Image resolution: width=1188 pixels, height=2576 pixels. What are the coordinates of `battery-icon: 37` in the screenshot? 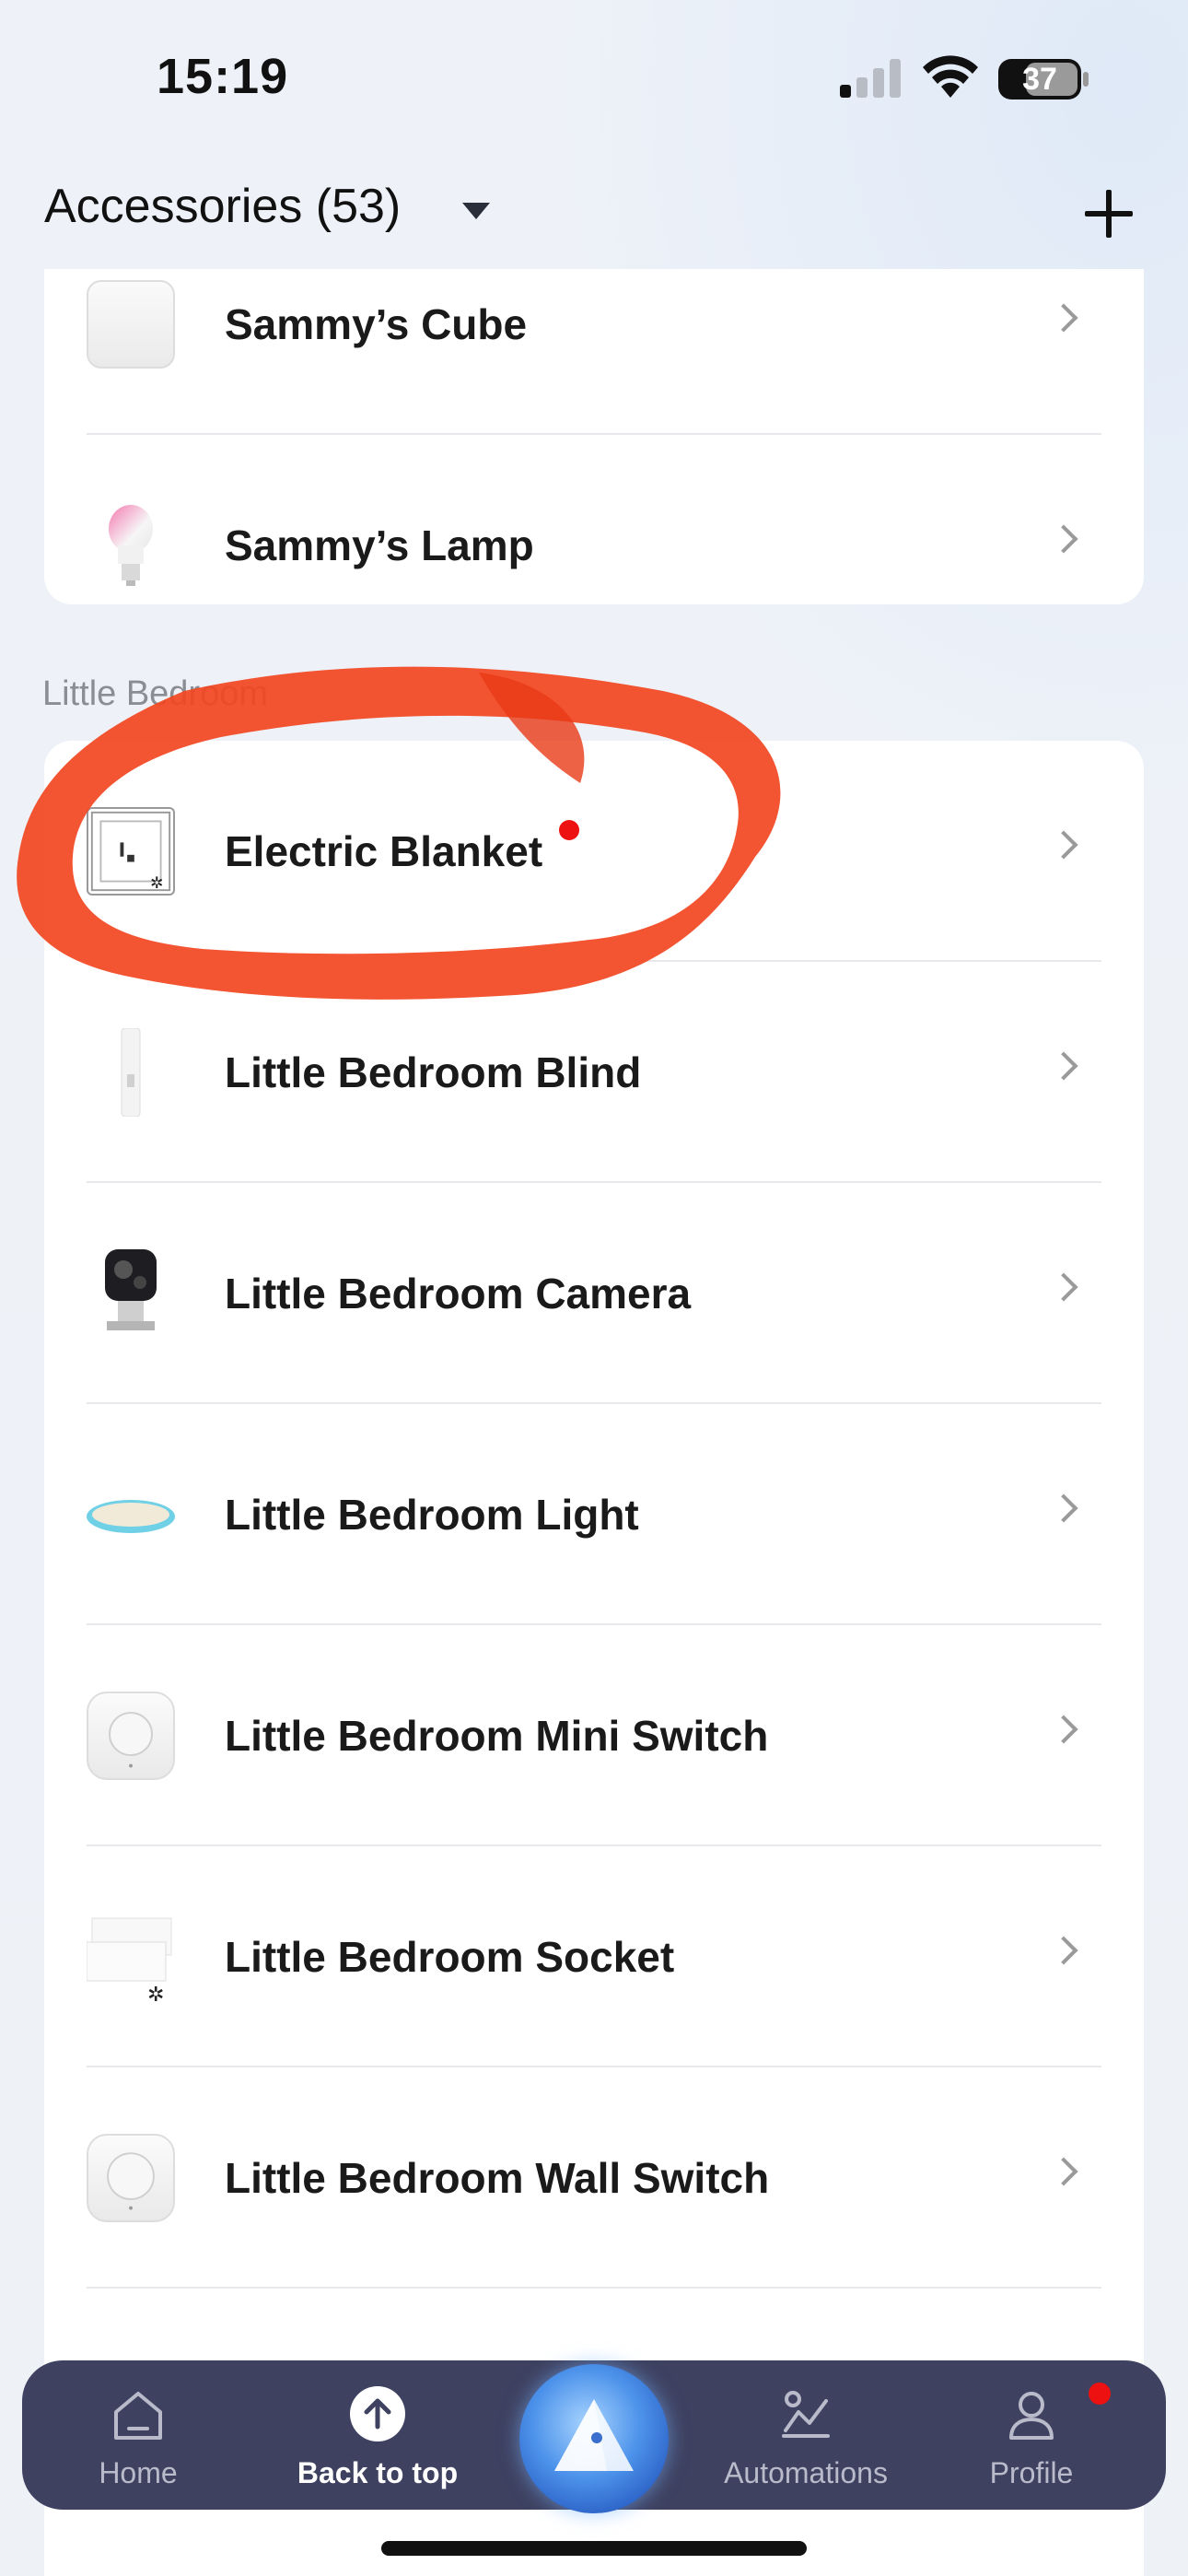 It's located at (1039, 79).